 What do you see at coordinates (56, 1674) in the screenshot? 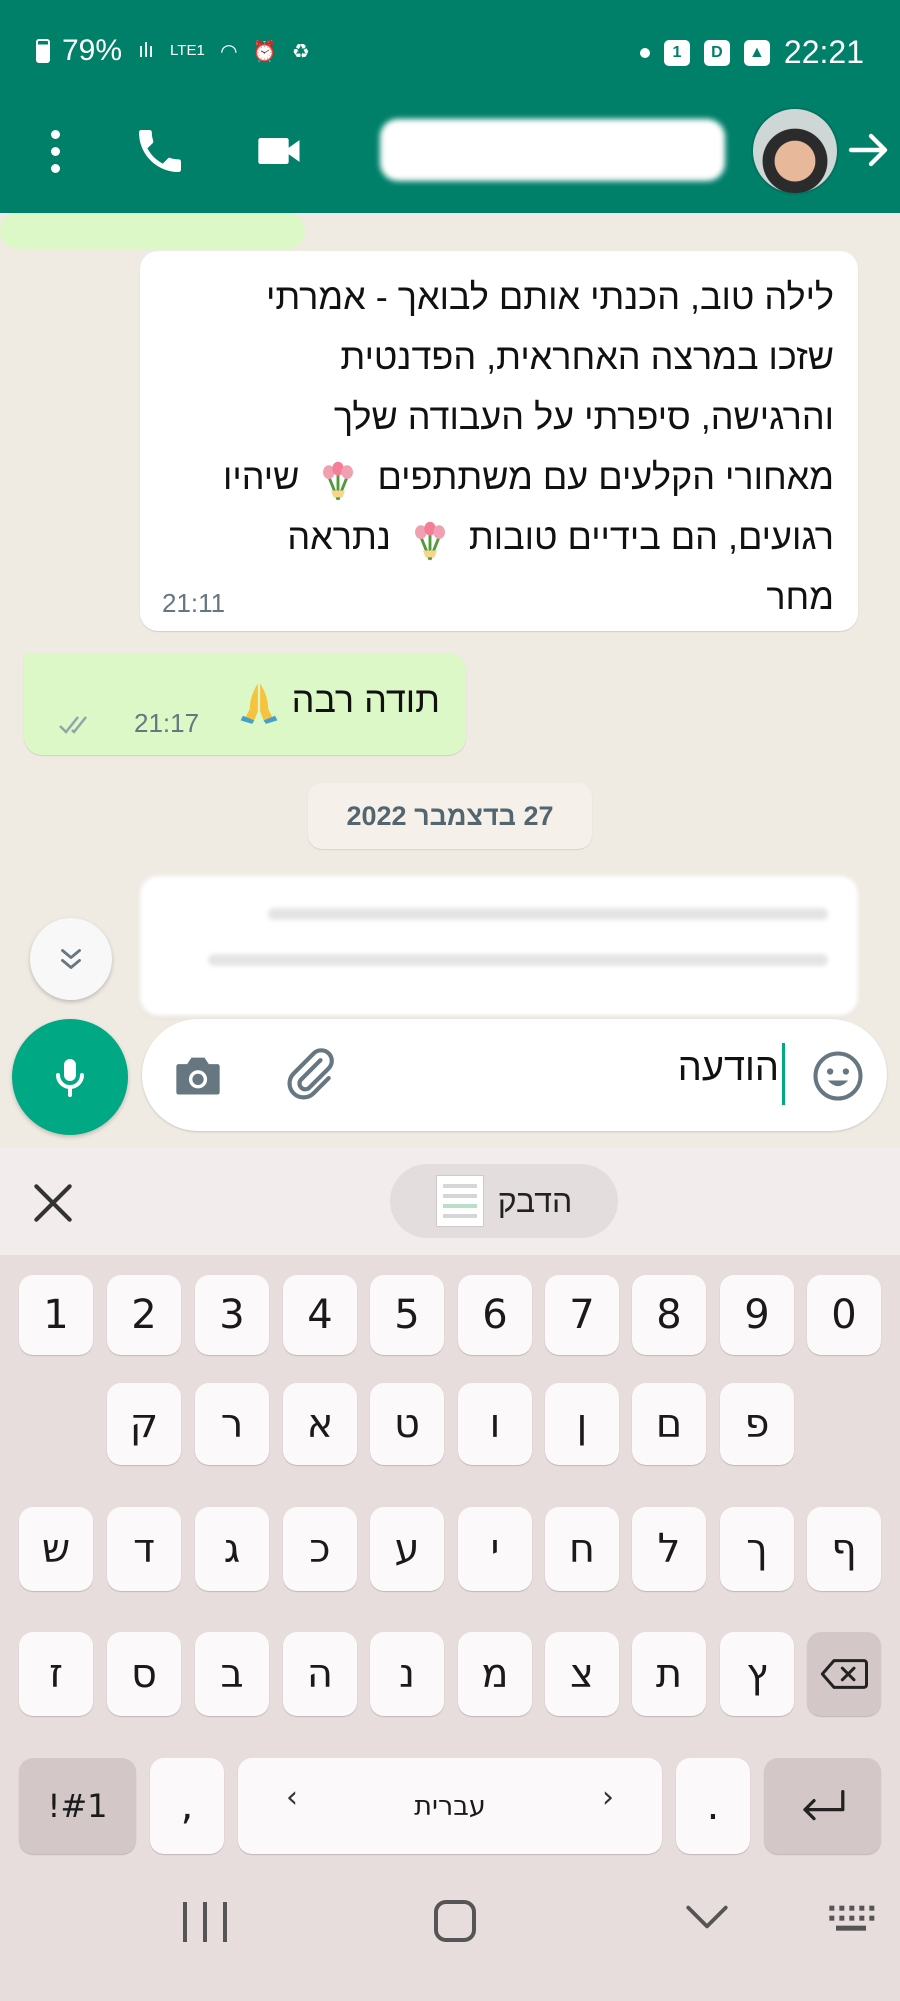
I see `key-zayin: ז` at bounding box center [56, 1674].